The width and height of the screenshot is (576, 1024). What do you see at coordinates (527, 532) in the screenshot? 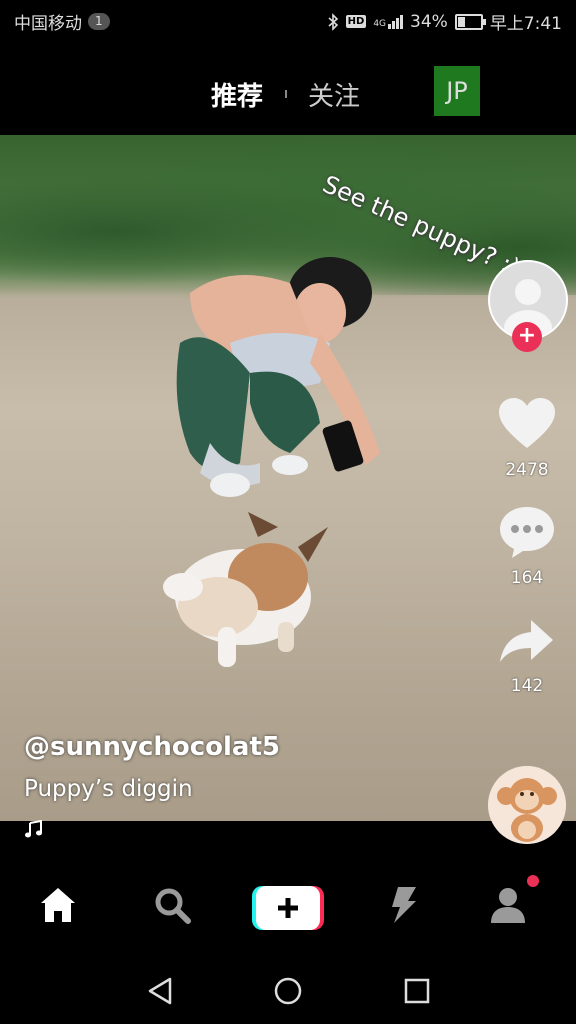
I see `comment-bubble-icon` at bounding box center [527, 532].